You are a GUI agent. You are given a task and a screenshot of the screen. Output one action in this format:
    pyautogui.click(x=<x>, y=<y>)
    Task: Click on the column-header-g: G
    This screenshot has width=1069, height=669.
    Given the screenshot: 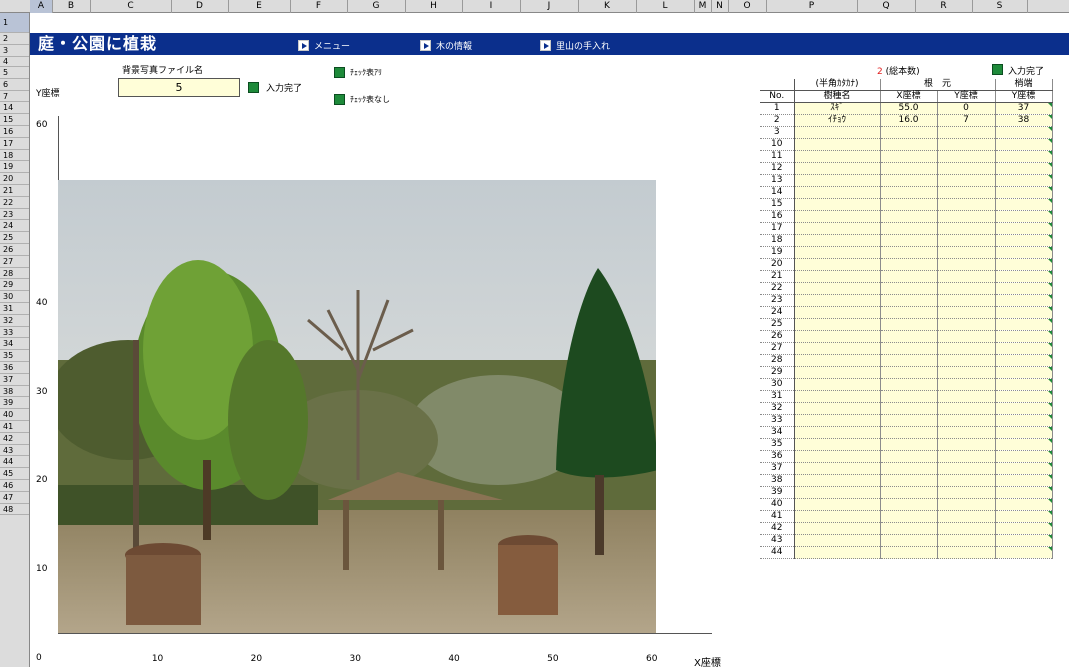 What is the action you would take?
    pyautogui.click(x=376, y=6)
    